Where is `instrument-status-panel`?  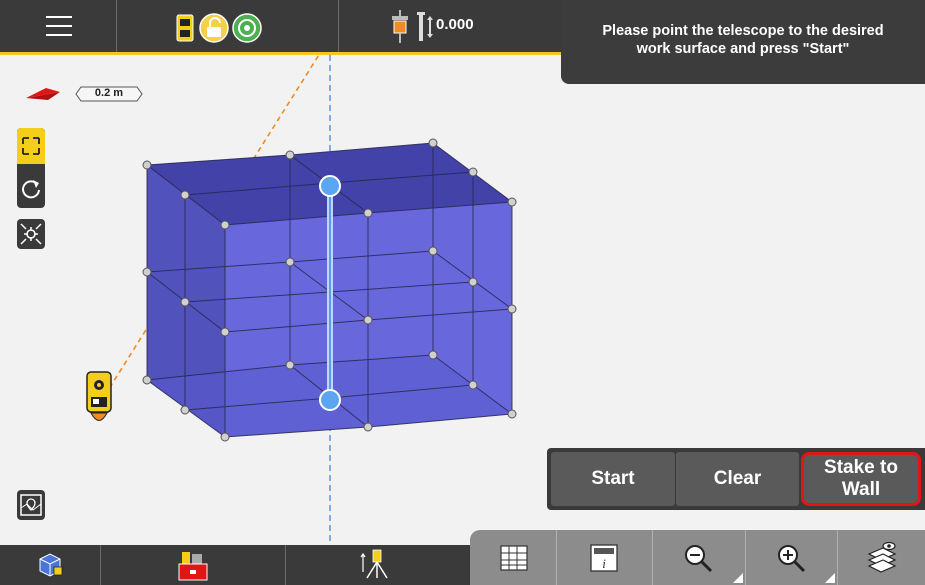 instrument-status-panel is located at coordinates (227, 26).